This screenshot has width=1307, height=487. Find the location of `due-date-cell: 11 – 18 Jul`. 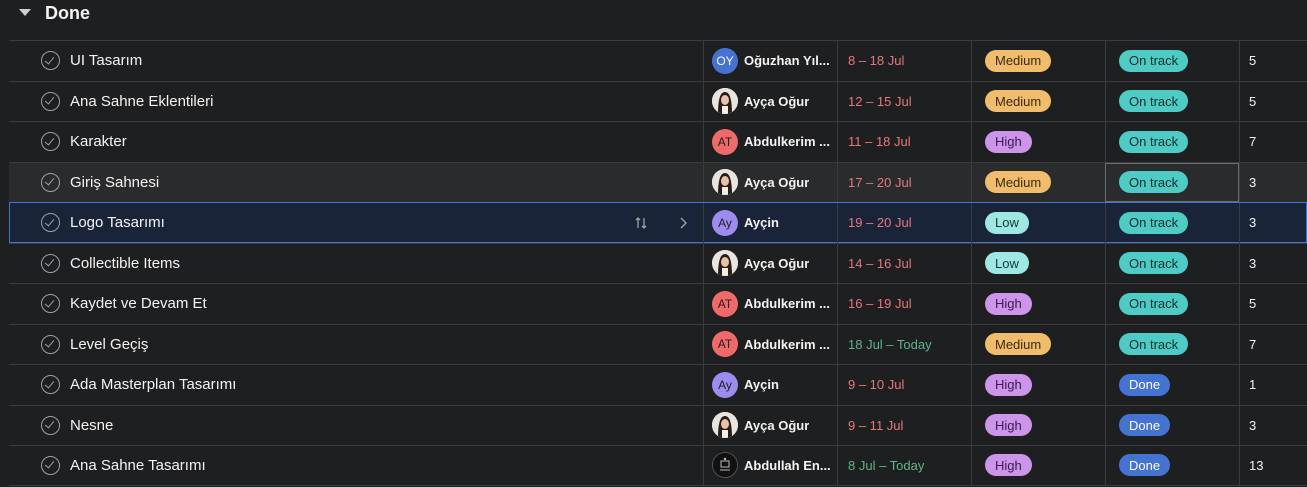

due-date-cell: 11 – 18 Jul is located at coordinates (904, 142).